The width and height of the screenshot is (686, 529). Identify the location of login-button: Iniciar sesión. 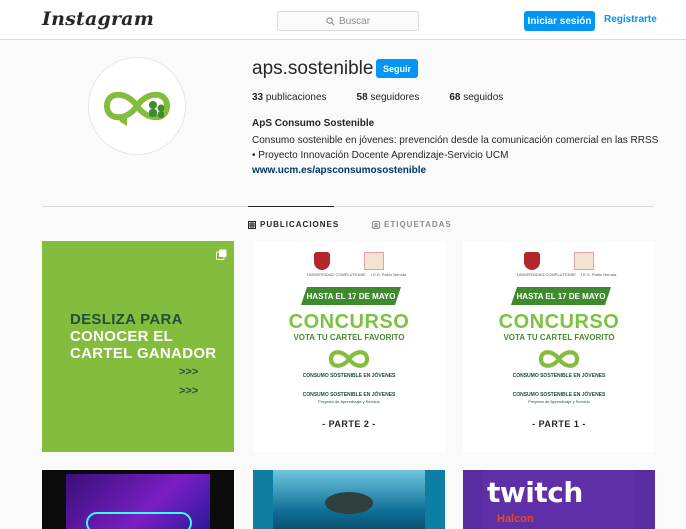
(559, 21).